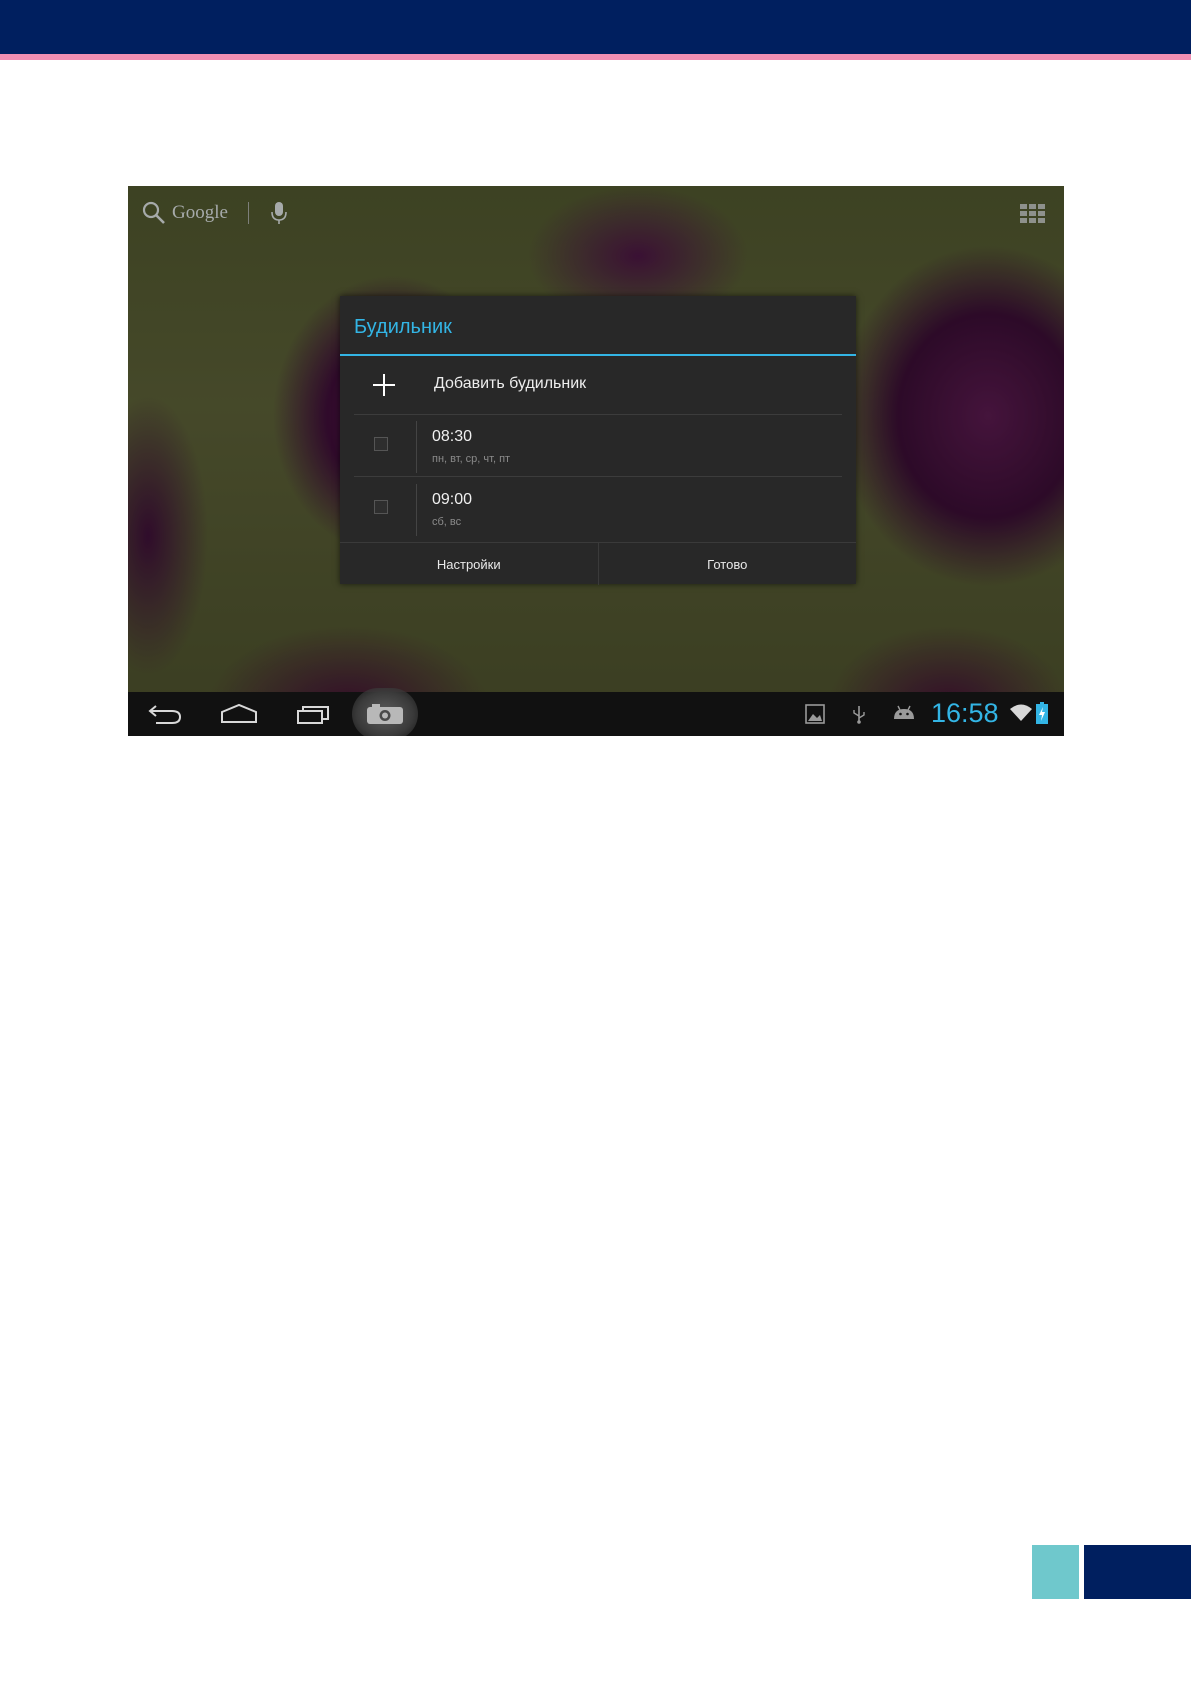  Describe the element at coordinates (598, 508) in the screenshot. I see `alarm-item: 09:00 сб, вс` at that location.